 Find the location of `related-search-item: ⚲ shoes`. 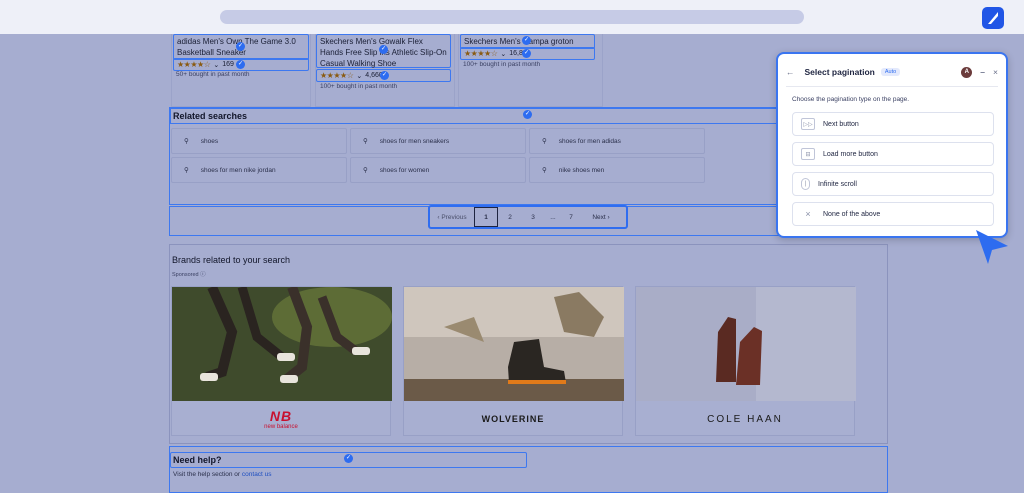

related-search-item: ⚲ shoes is located at coordinates (259, 141).